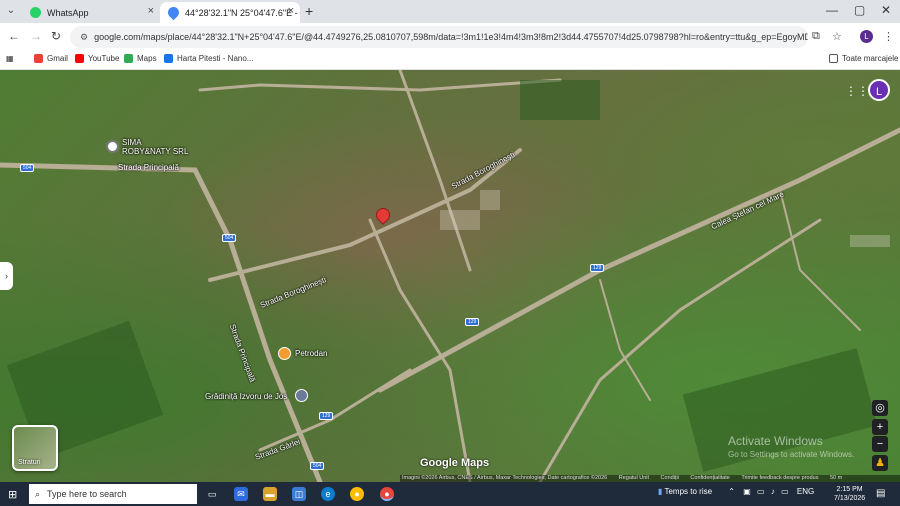 The image size is (900, 506). What do you see at coordinates (880, 444) in the screenshot?
I see `zoom-out-button: −` at bounding box center [880, 444].